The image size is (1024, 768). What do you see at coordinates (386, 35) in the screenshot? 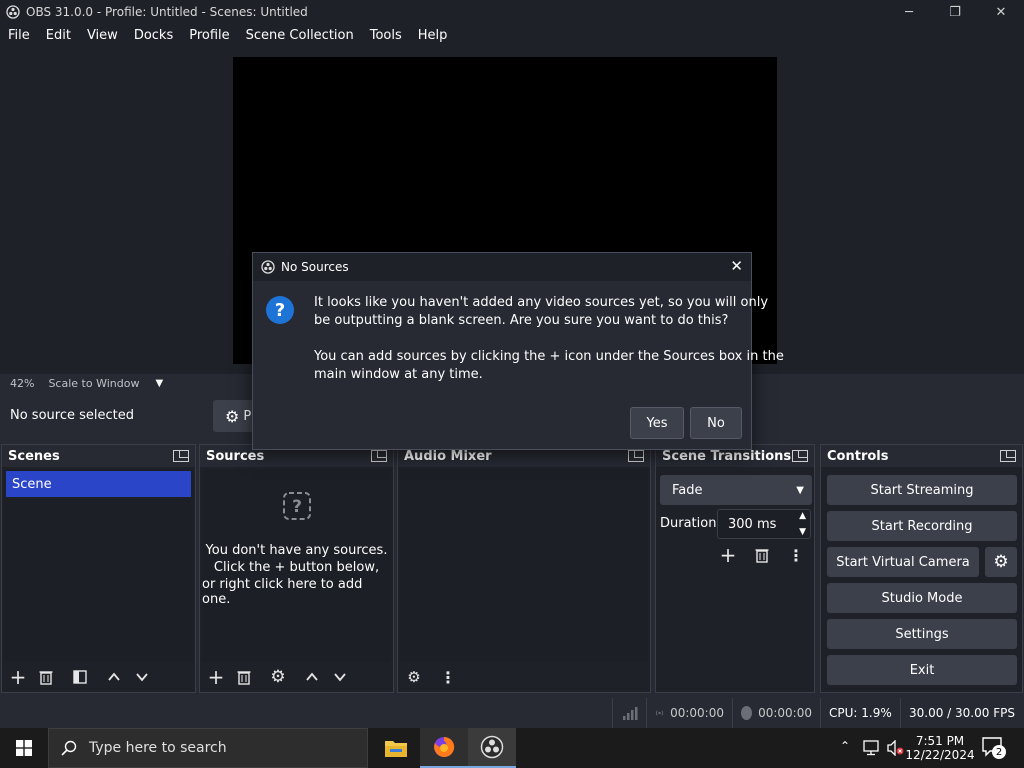
I see `menu-tools: Tools` at bounding box center [386, 35].